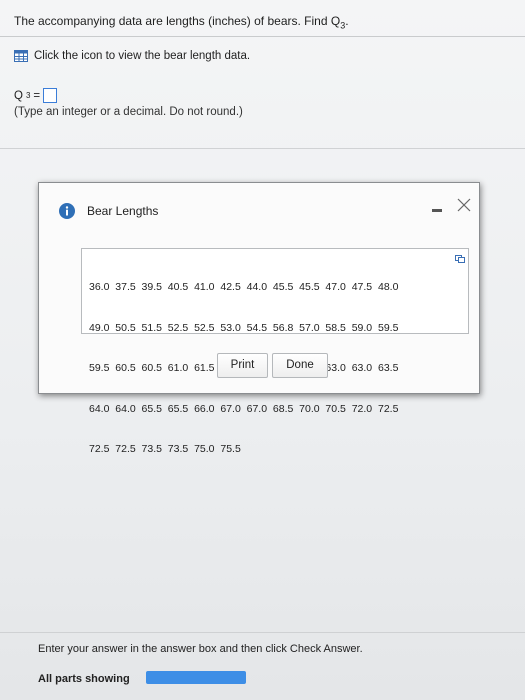  Describe the element at coordinates (464, 205) in the screenshot. I see `close-icon` at that location.